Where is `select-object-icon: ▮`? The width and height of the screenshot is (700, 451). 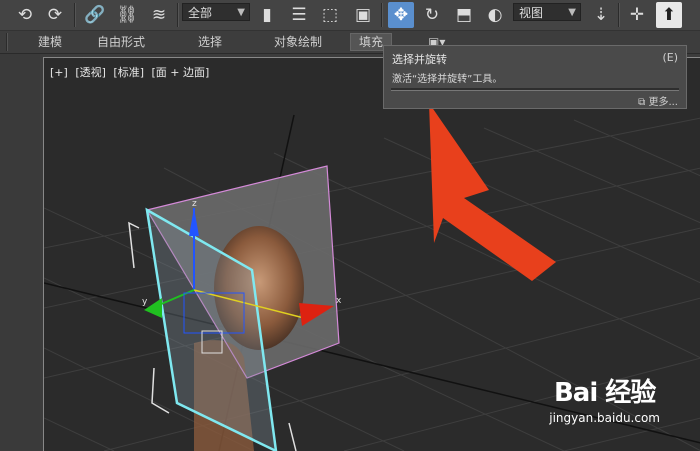 select-object-icon: ▮ is located at coordinates (267, 15).